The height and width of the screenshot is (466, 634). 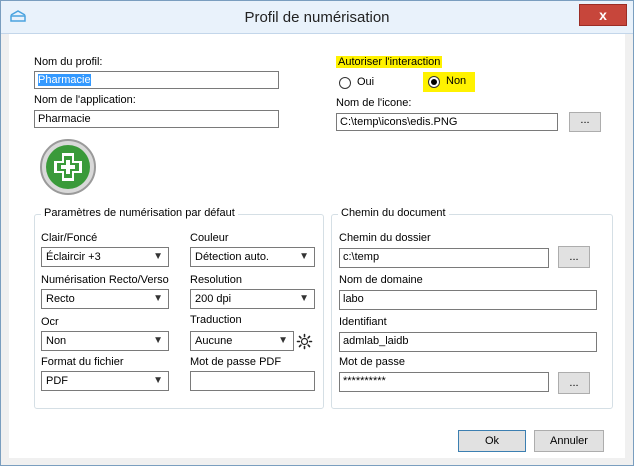 What do you see at coordinates (569, 441) in the screenshot?
I see `cancel-button: Annuler` at bounding box center [569, 441].